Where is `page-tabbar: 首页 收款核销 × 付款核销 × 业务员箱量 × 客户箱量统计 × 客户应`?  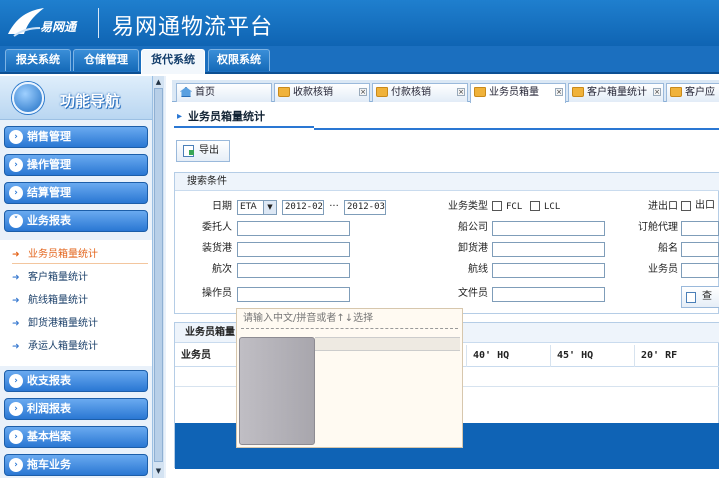
page-tabbar: 首页 收款核销 × 付款核销 × 业务员箱量 × 客户箱量统计 × 客户应 is located at coordinates (445, 91).